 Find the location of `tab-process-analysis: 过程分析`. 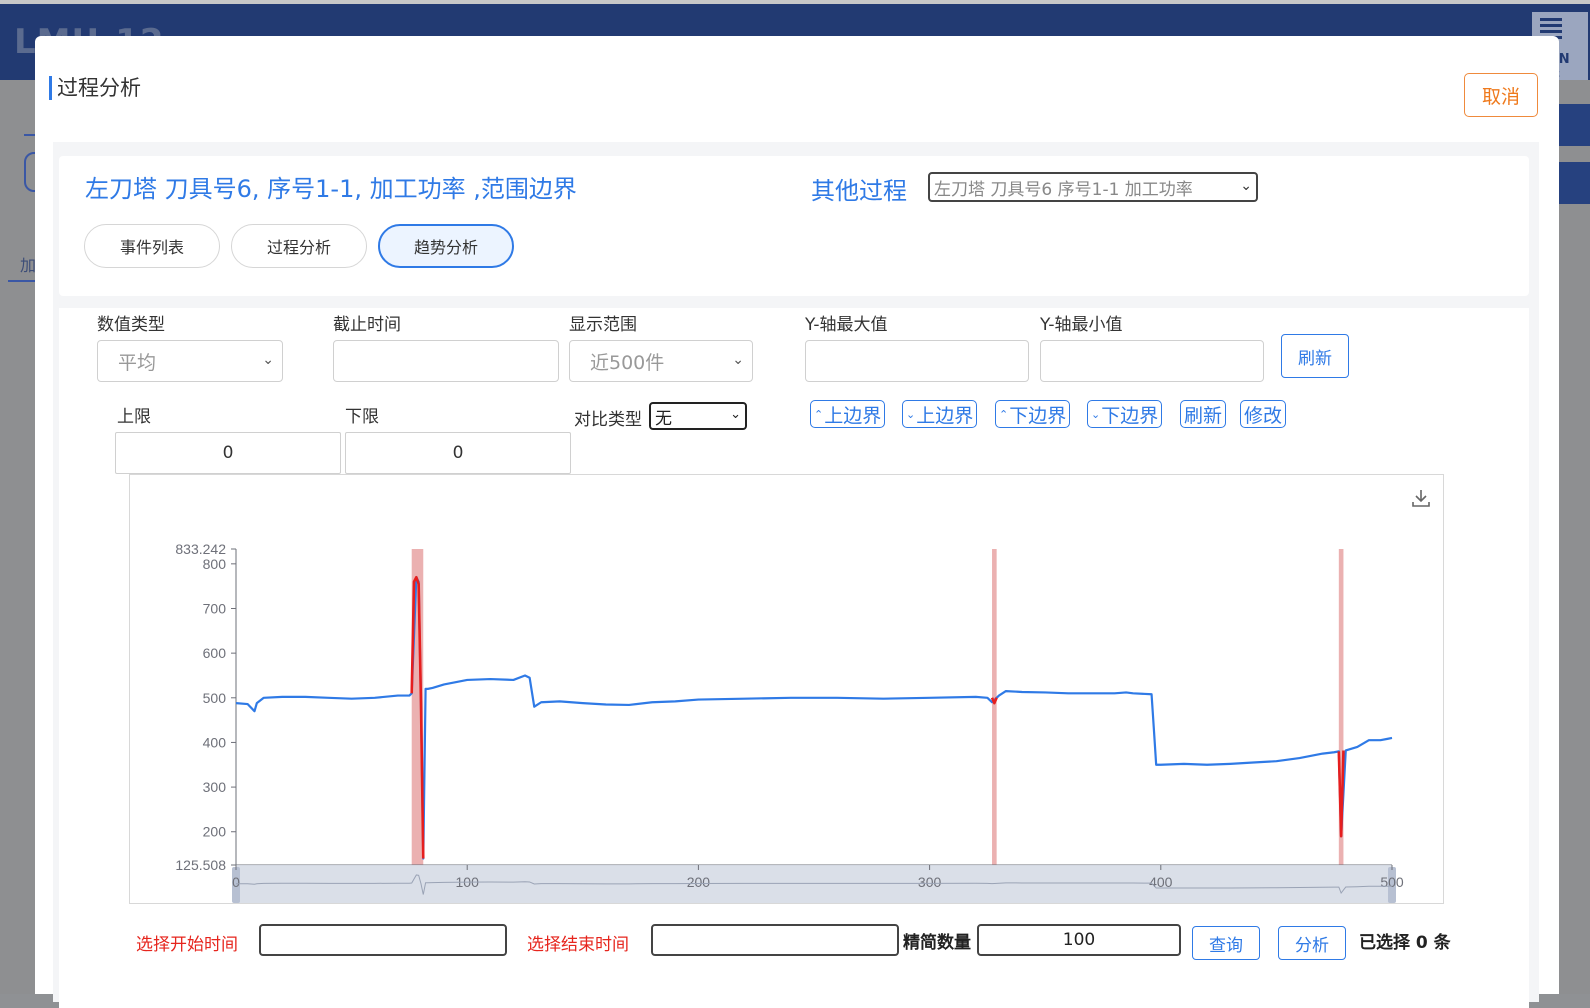

tab-process-analysis: 过程分析 is located at coordinates (299, 246).